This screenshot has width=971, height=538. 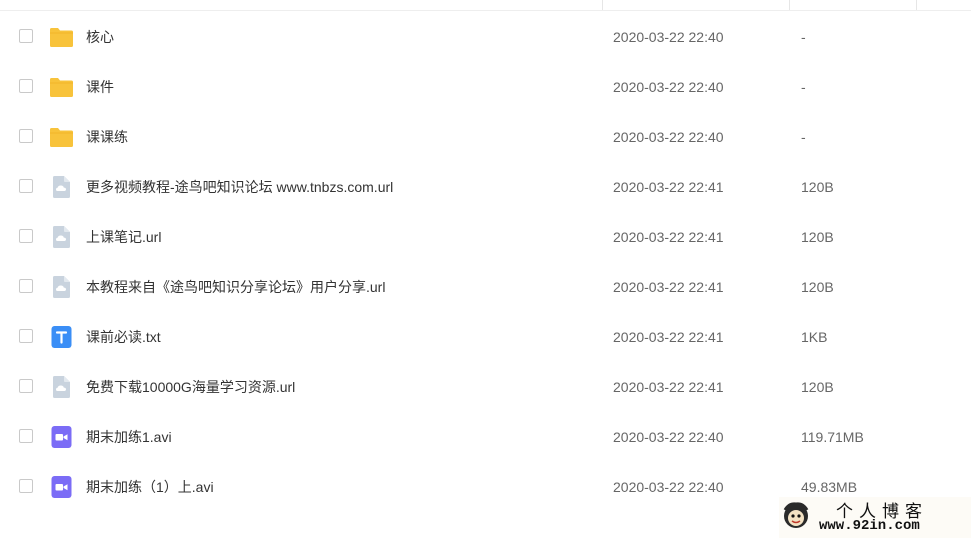 I want to click on file-size: 119.71MB, so click(x=832, y=437).